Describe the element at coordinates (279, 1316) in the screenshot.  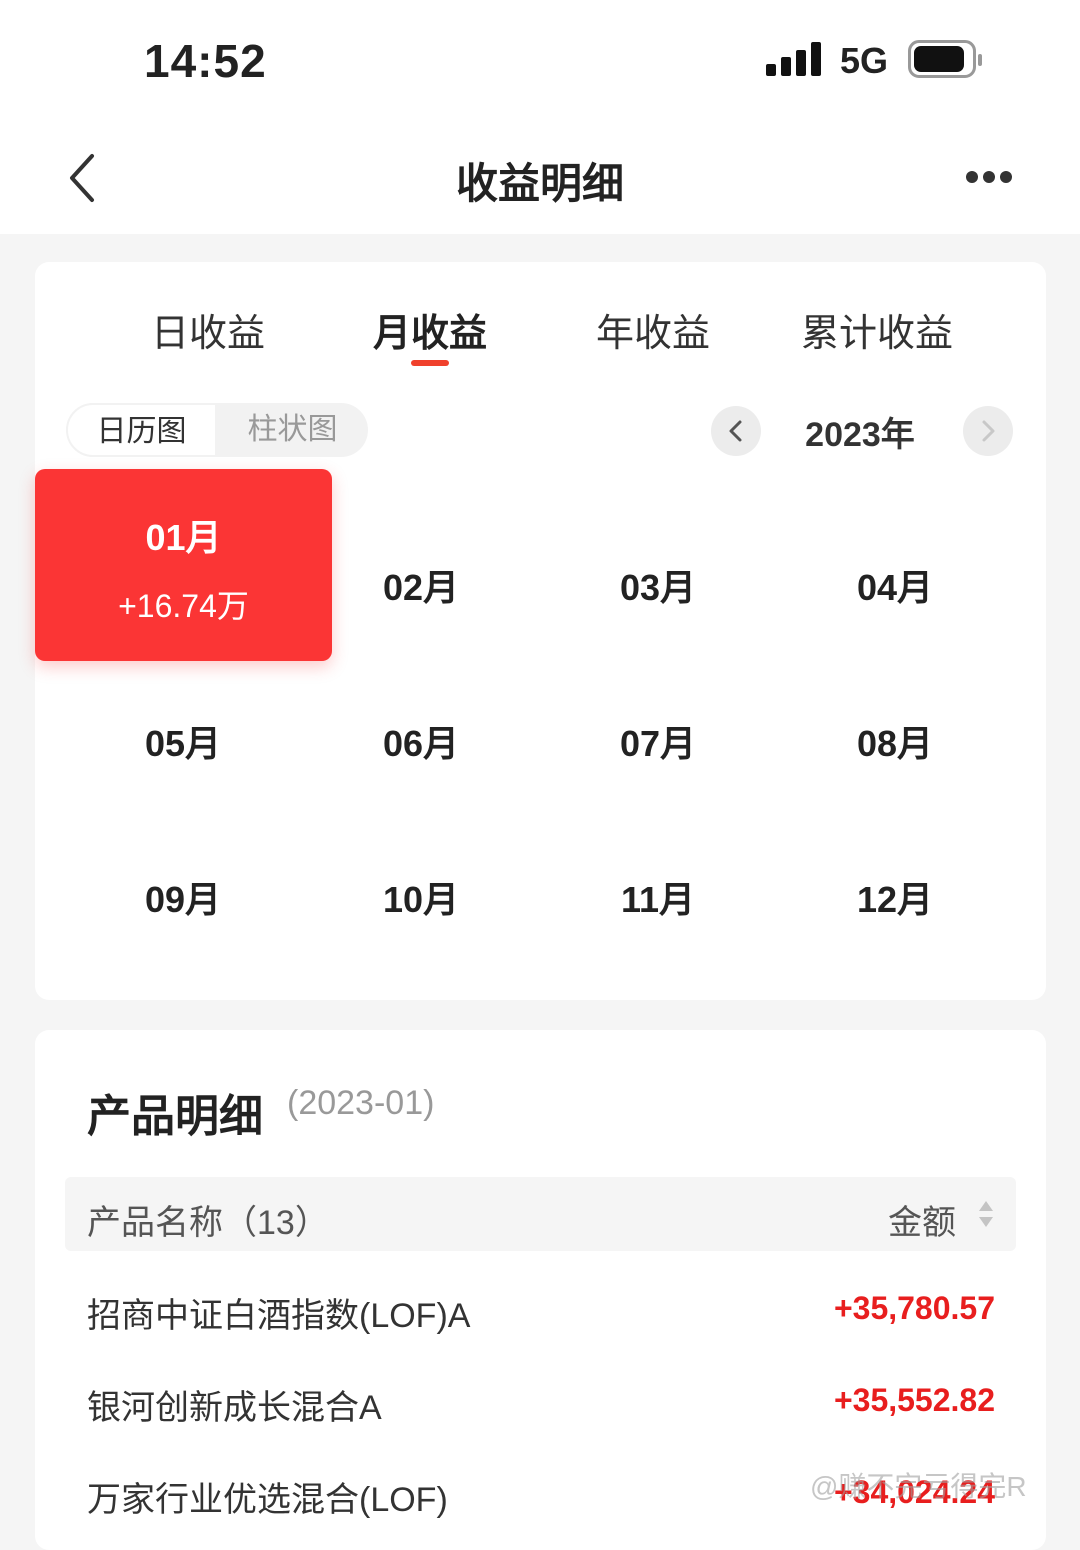
I see `product-name: 招商中证白酒指数(LOF)A` at that location.